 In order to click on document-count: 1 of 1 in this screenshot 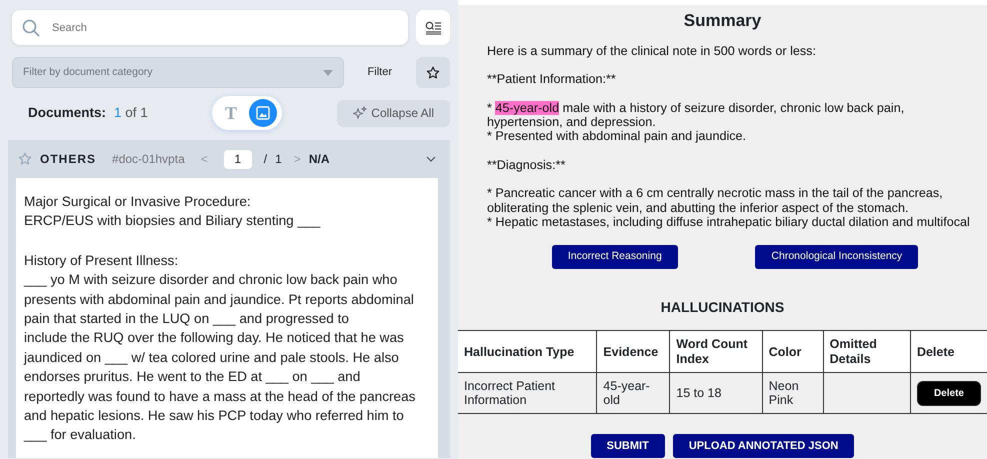, I will do `click(131, 113)`.